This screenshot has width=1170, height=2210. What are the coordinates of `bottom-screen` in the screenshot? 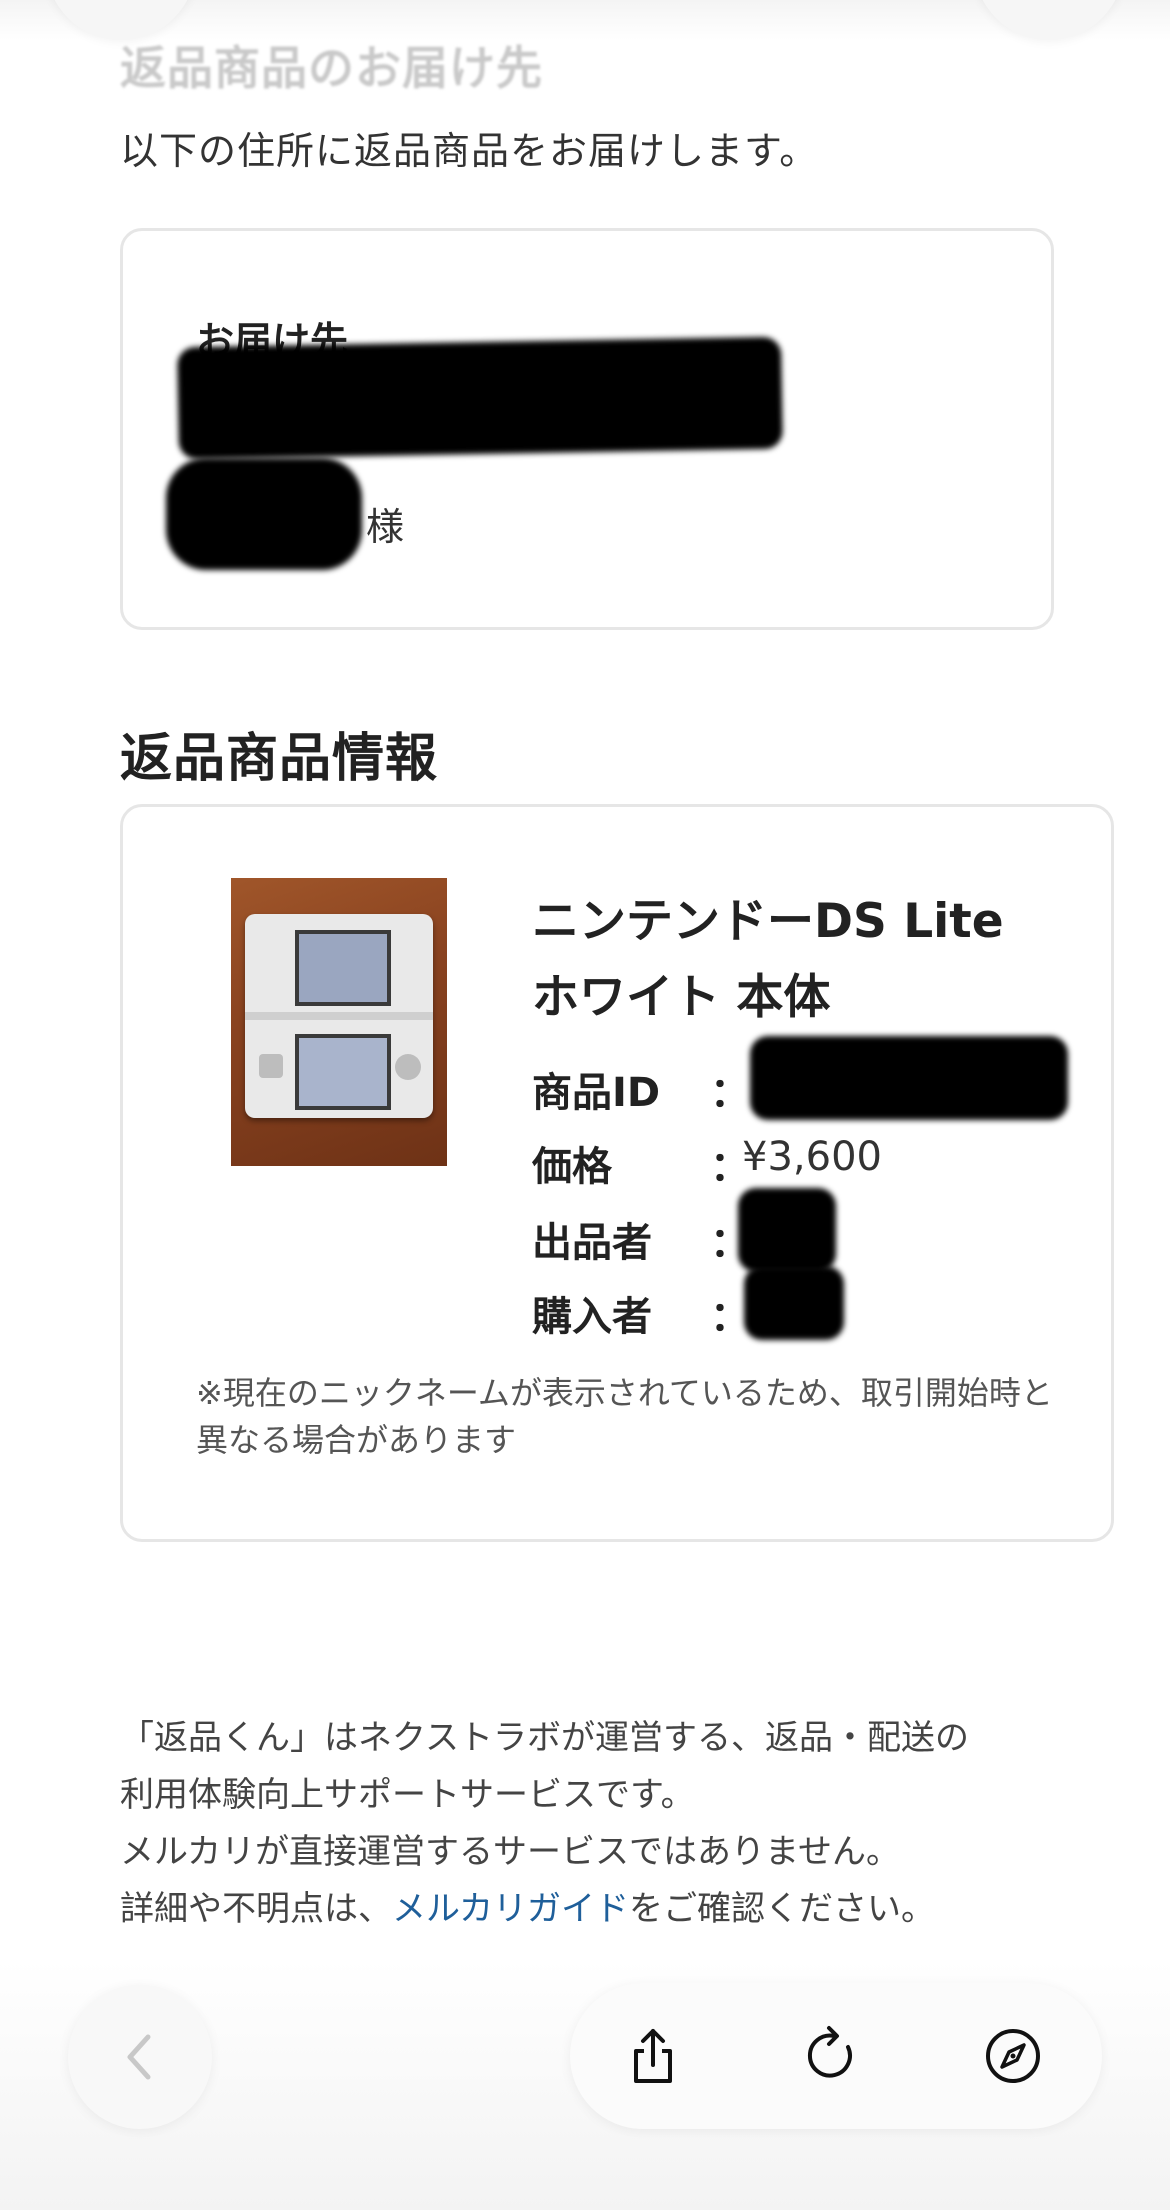 It's located at (343, 1072).